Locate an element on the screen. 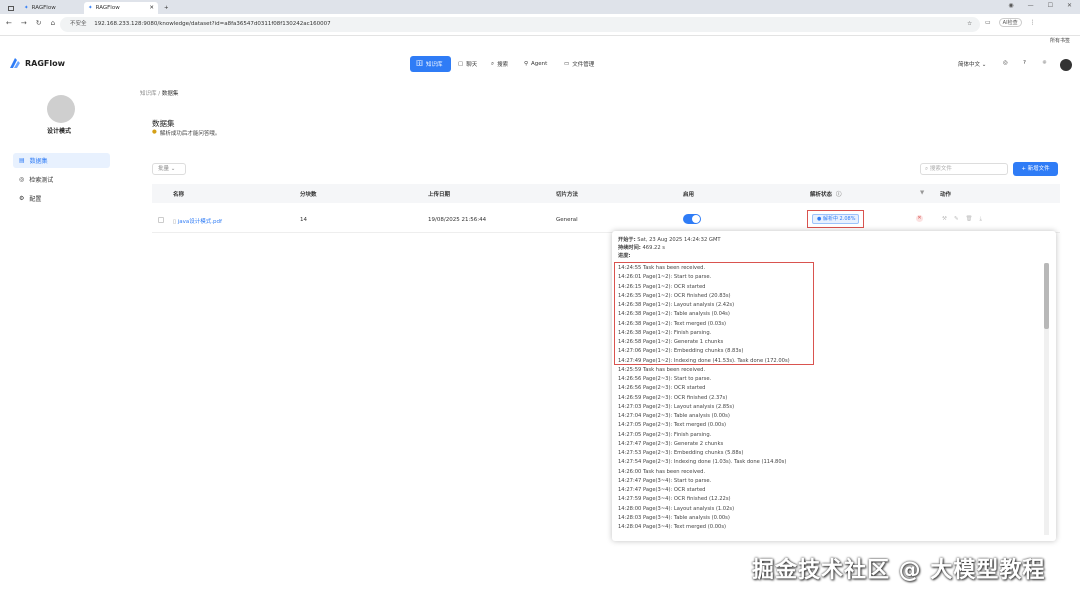  ragflow-logo-icon is located at coordinates (15, 63).